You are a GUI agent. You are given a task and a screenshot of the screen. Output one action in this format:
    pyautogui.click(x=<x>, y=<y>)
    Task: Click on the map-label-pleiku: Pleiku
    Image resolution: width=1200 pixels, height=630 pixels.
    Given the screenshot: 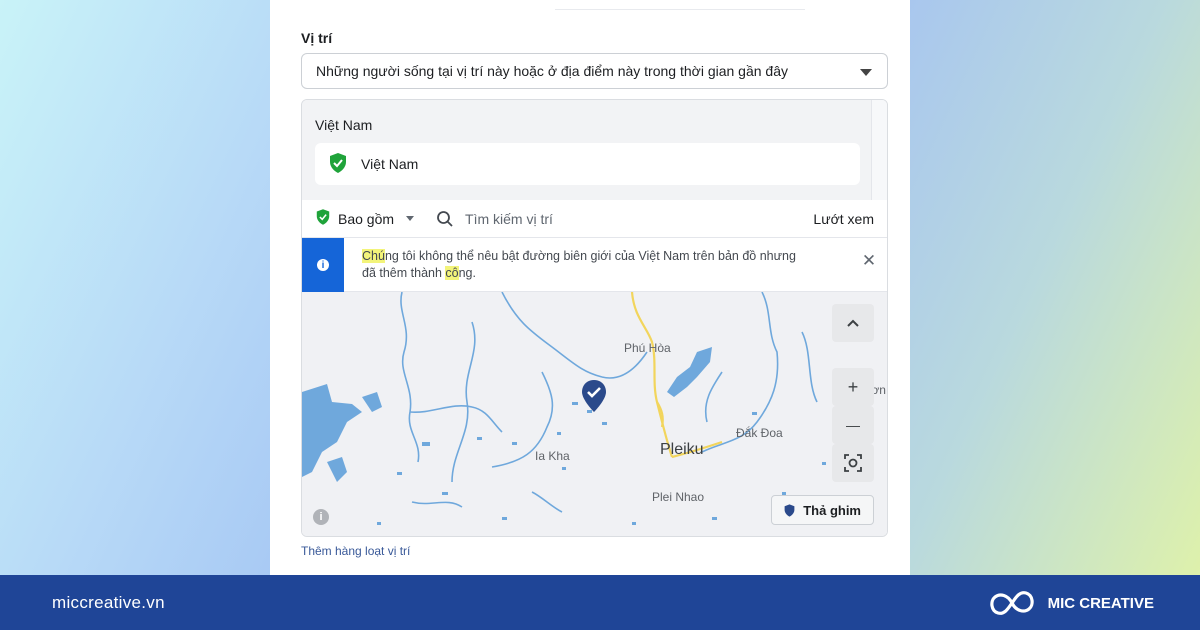 What is the action you would take?
    pyautogui.click(x=682, y=449)
    